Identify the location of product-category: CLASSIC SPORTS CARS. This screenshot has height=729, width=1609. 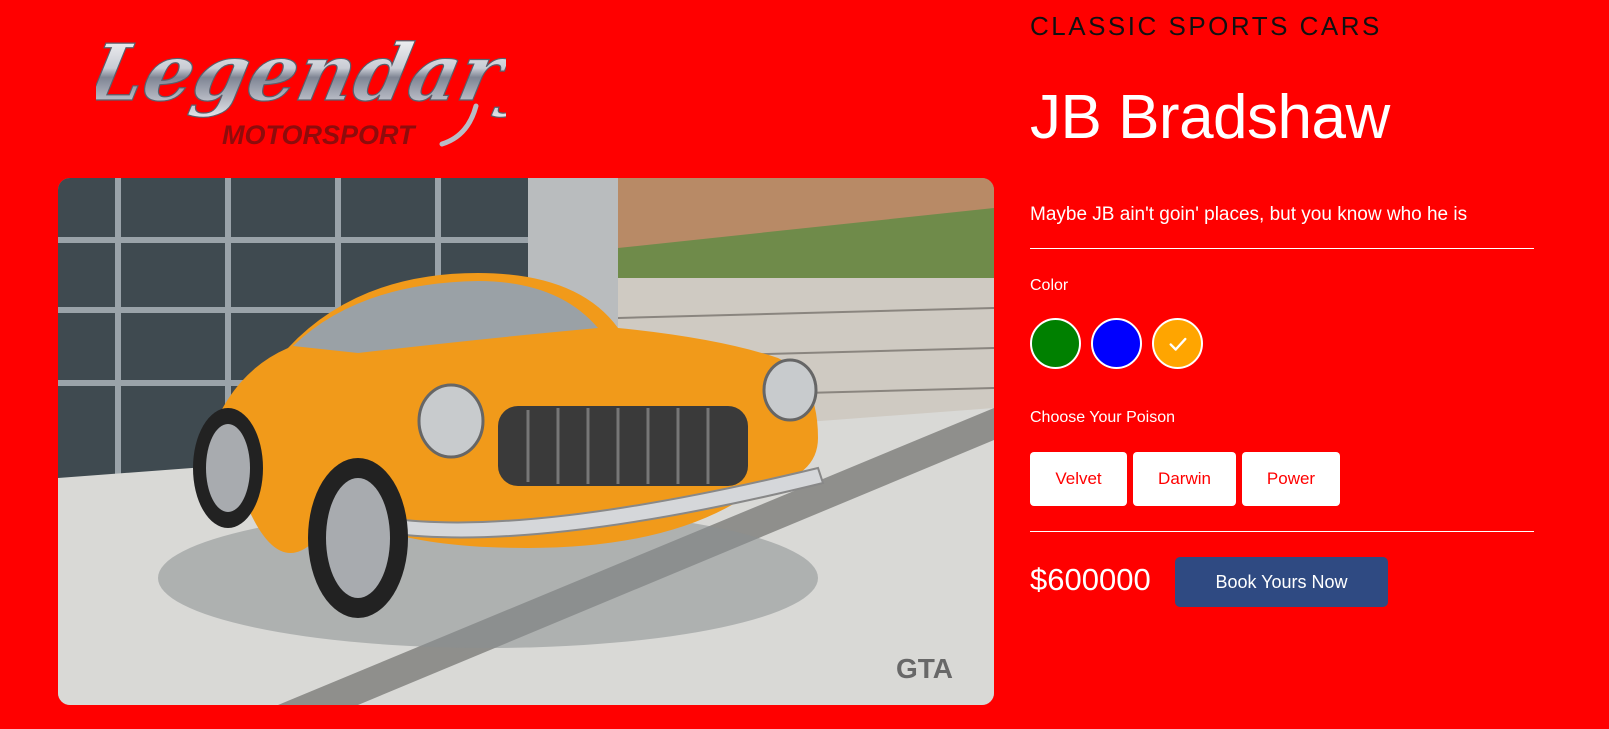
(1206, 26).